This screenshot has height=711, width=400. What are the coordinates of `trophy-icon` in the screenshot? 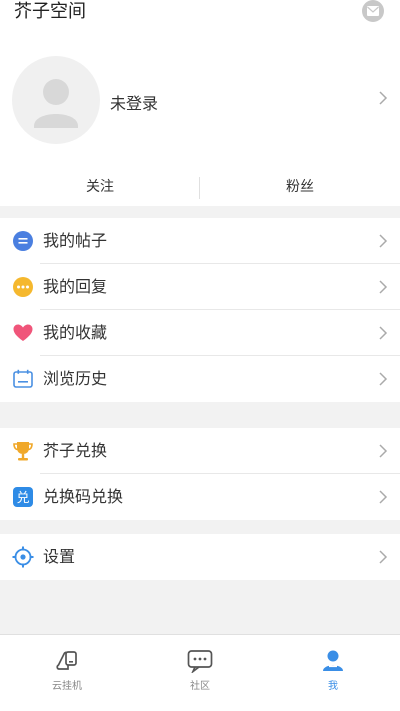 It's located at (23, 451).